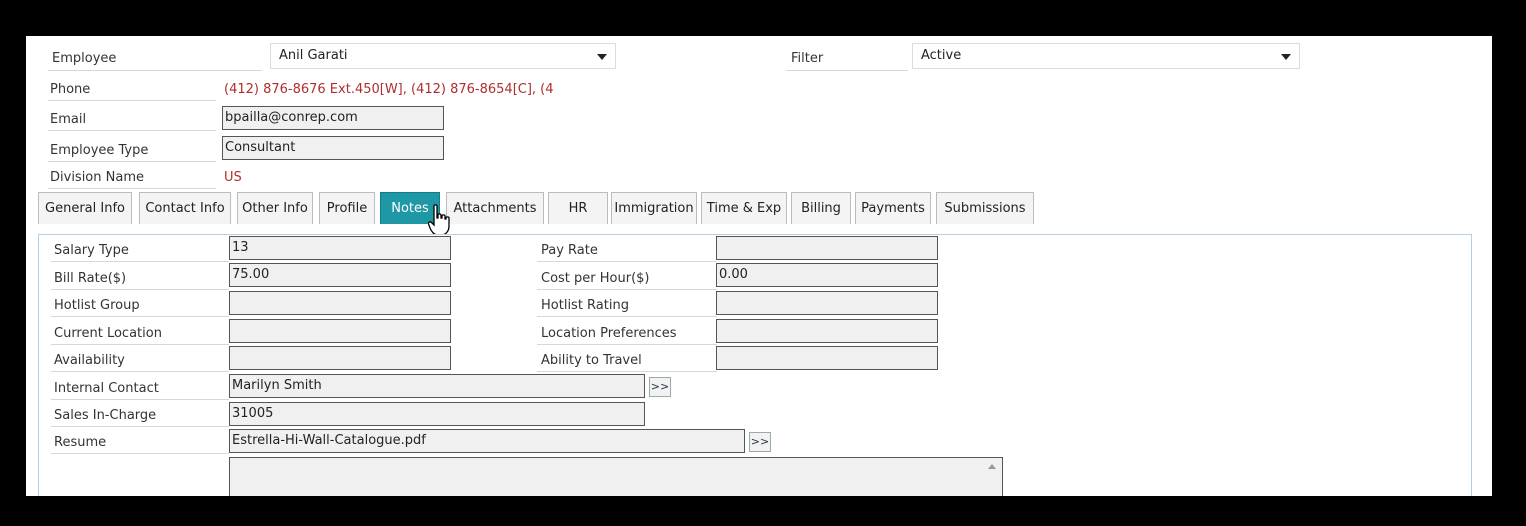 This screenshot has width=1526, height=526. Describe the element at coordinates (827, 275) in the screenshot. I see `cost-per-hour-field: 0.00` at that location.